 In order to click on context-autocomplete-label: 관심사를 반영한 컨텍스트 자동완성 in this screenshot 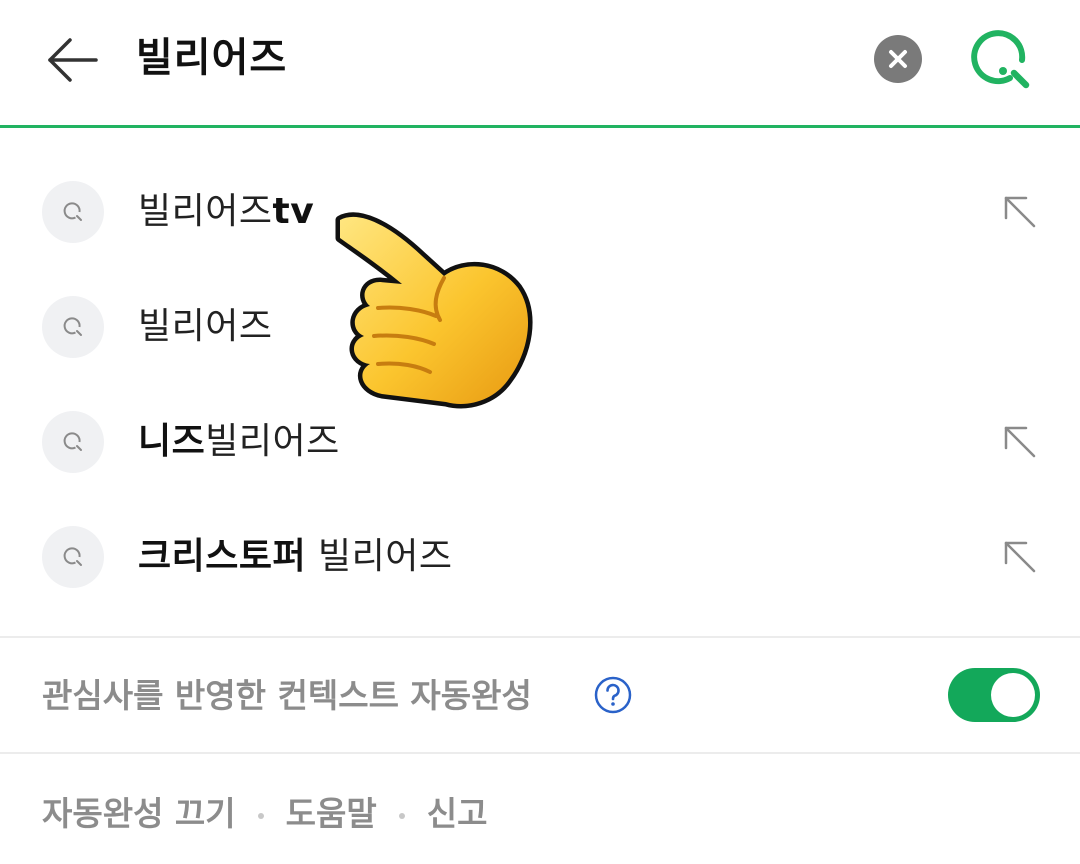, I will do `click(287, 695)`.